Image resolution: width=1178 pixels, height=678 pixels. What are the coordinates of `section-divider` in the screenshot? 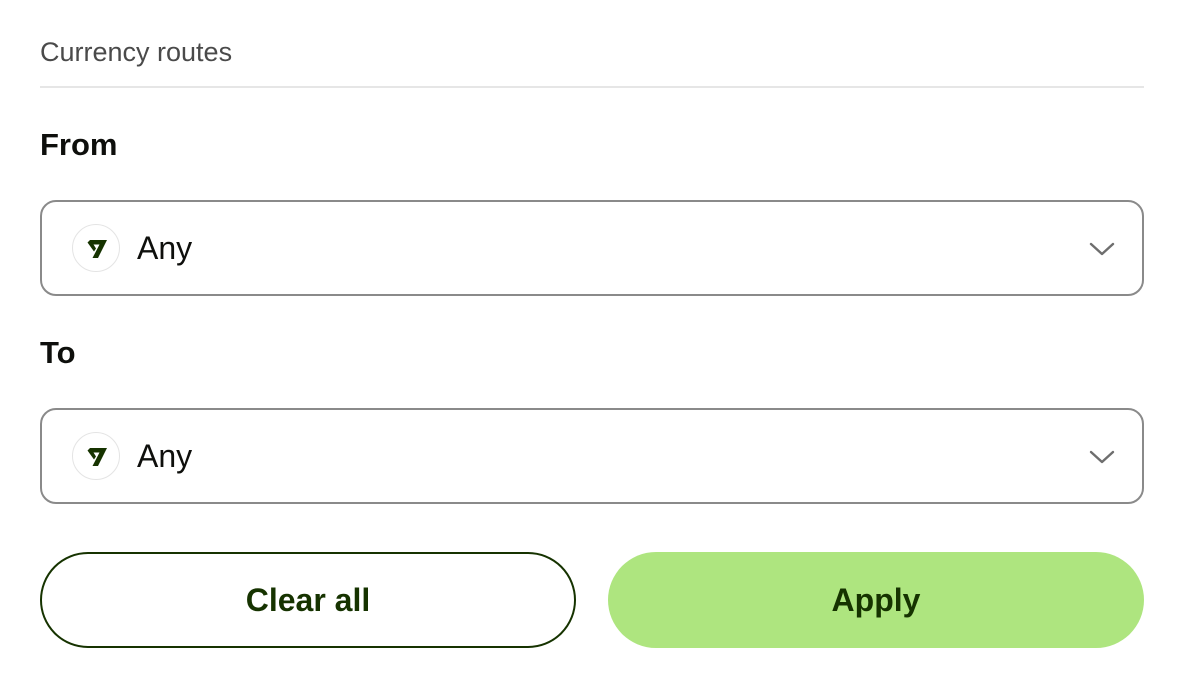 It's located at (592, 87).